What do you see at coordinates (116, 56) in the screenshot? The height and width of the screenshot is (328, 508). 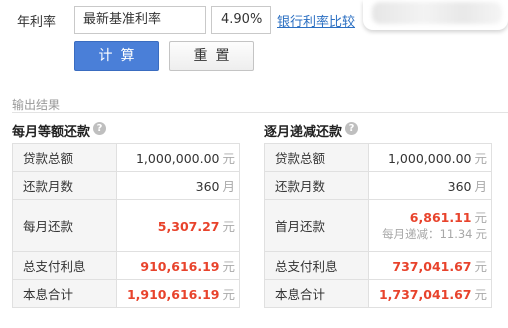 I see `calculate-button: 计算` at bounding box center [116, 56].